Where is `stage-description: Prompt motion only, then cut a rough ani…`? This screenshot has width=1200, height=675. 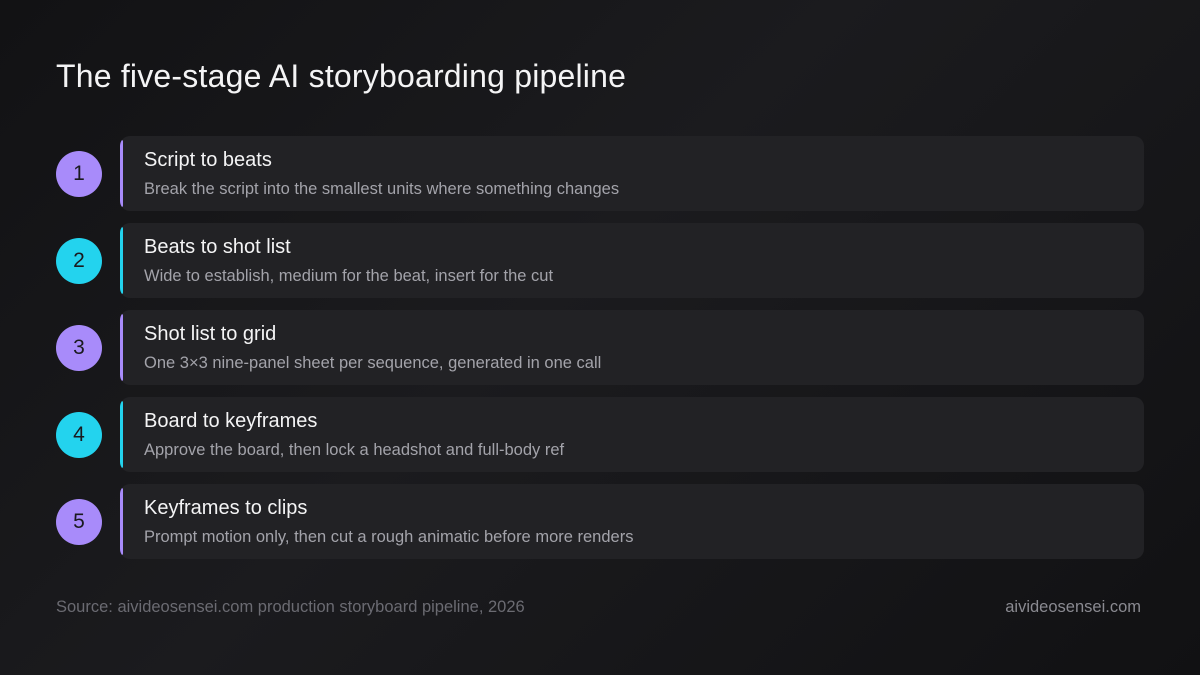
stage-description: Prompt motion only, then cut a rough ani… is located at coordinates (389, 537).